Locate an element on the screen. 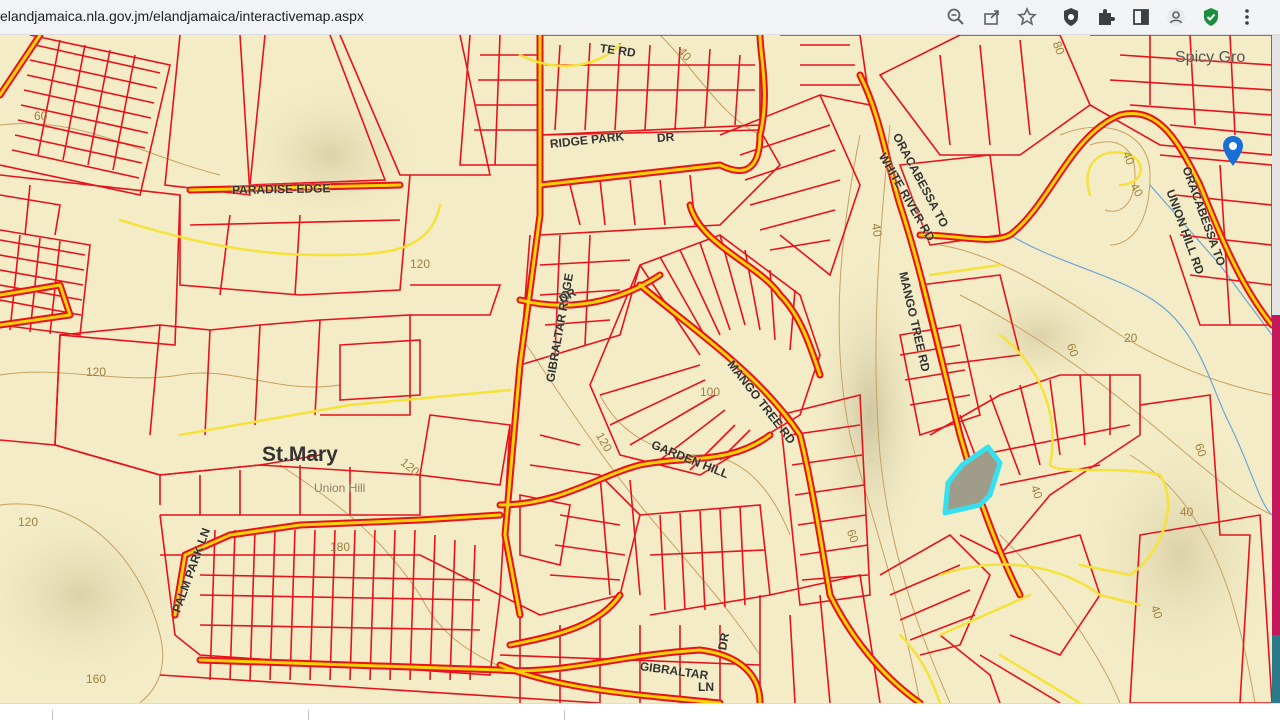 The width and height of the screenshot is (1280, 720). bottom-bar is located at coordinates (640, 711).